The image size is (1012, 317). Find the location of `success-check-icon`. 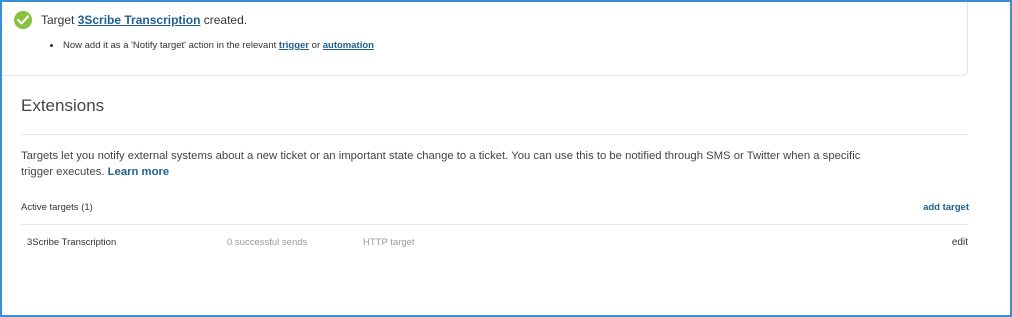

success-check-icon is located at coordinates (23, 20).